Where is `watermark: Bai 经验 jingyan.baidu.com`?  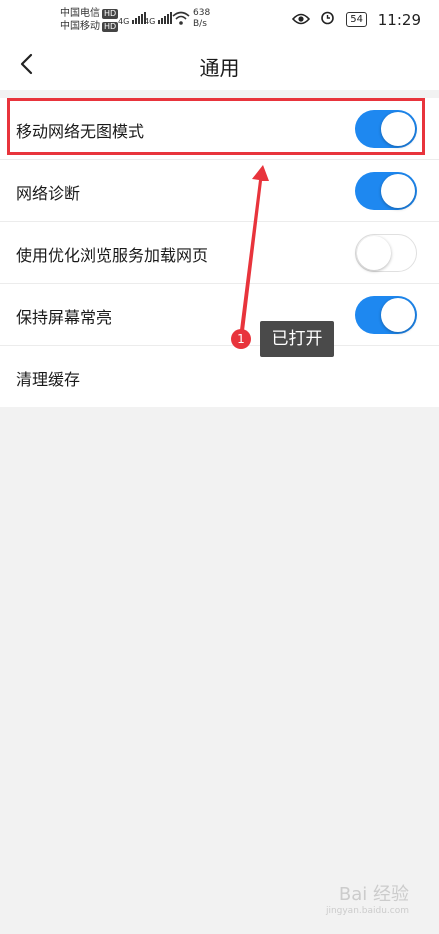
watermark: Bai 经验 jingyan.baidu.com is located at coordinates (367, 898).